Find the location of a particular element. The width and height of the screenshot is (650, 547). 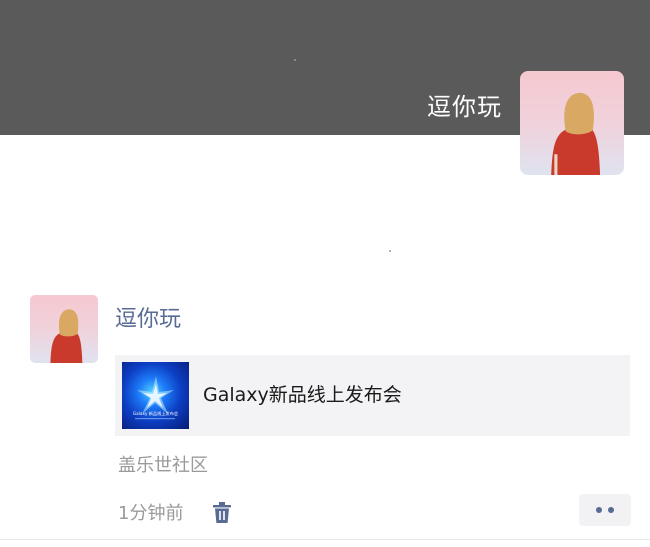

cover-user-name: 逗你玩 is located at coordinates (464, 107).